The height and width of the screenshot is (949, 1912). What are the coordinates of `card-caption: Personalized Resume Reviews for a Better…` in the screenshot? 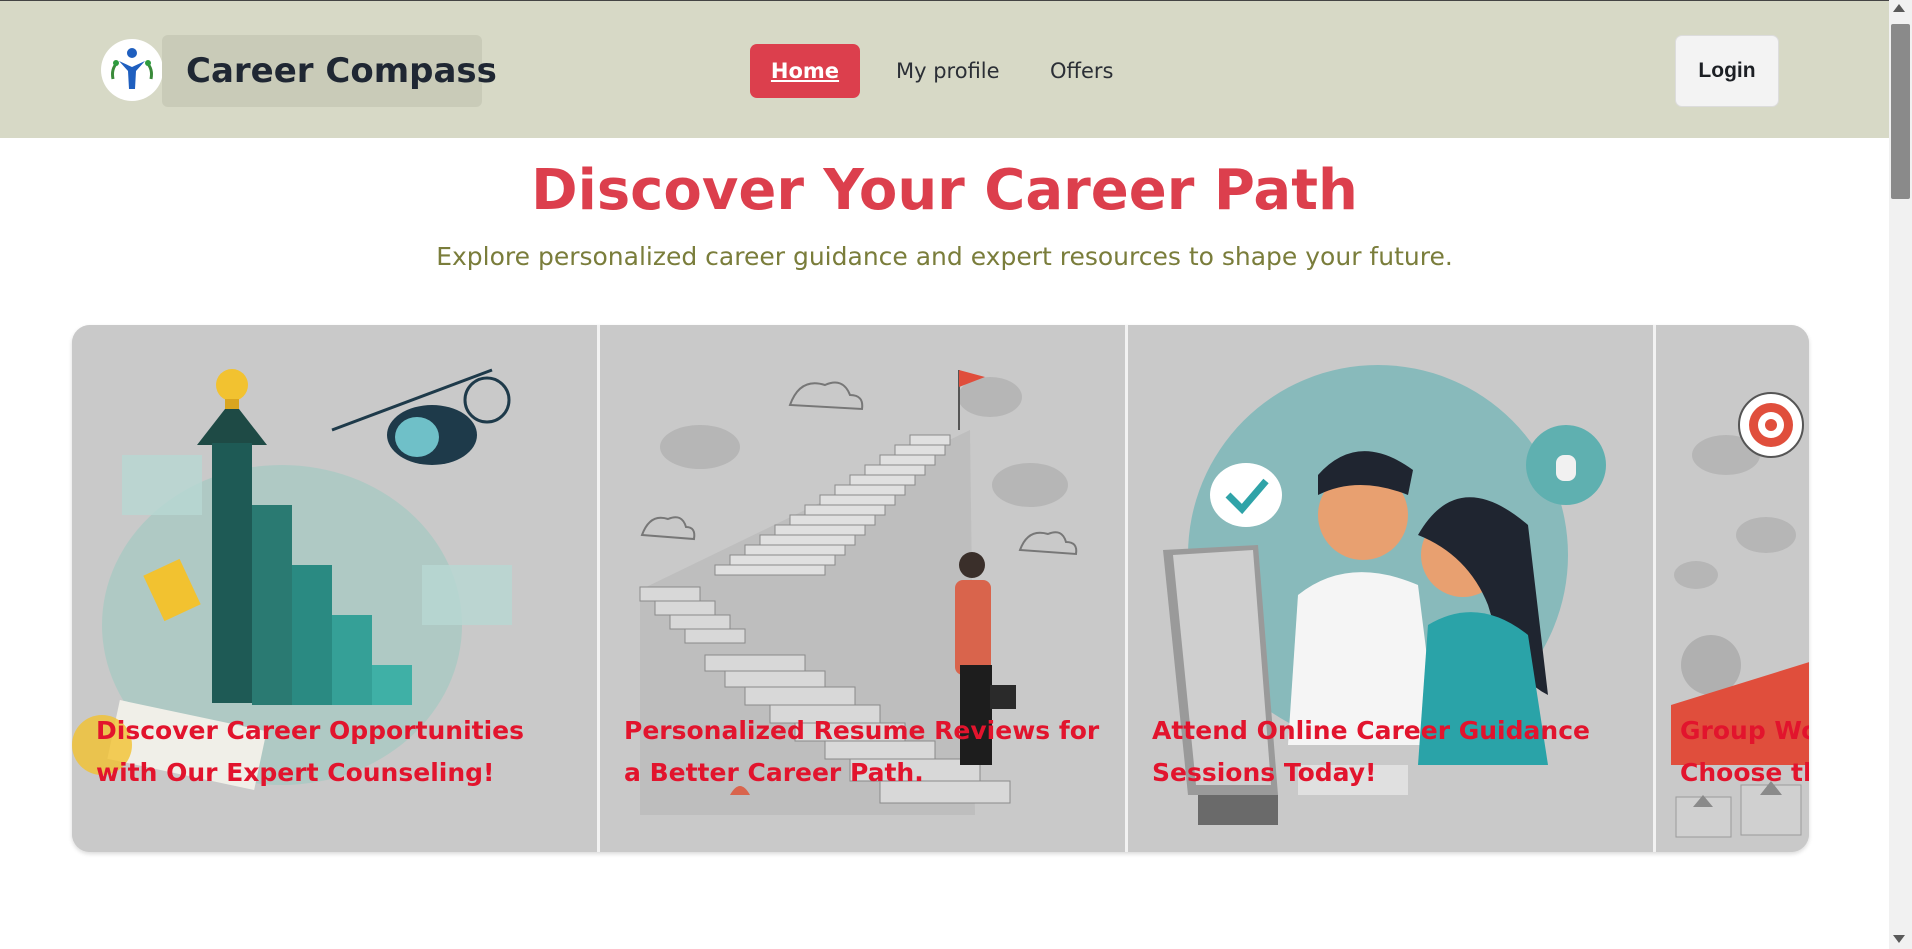 It's located at (862, 751).